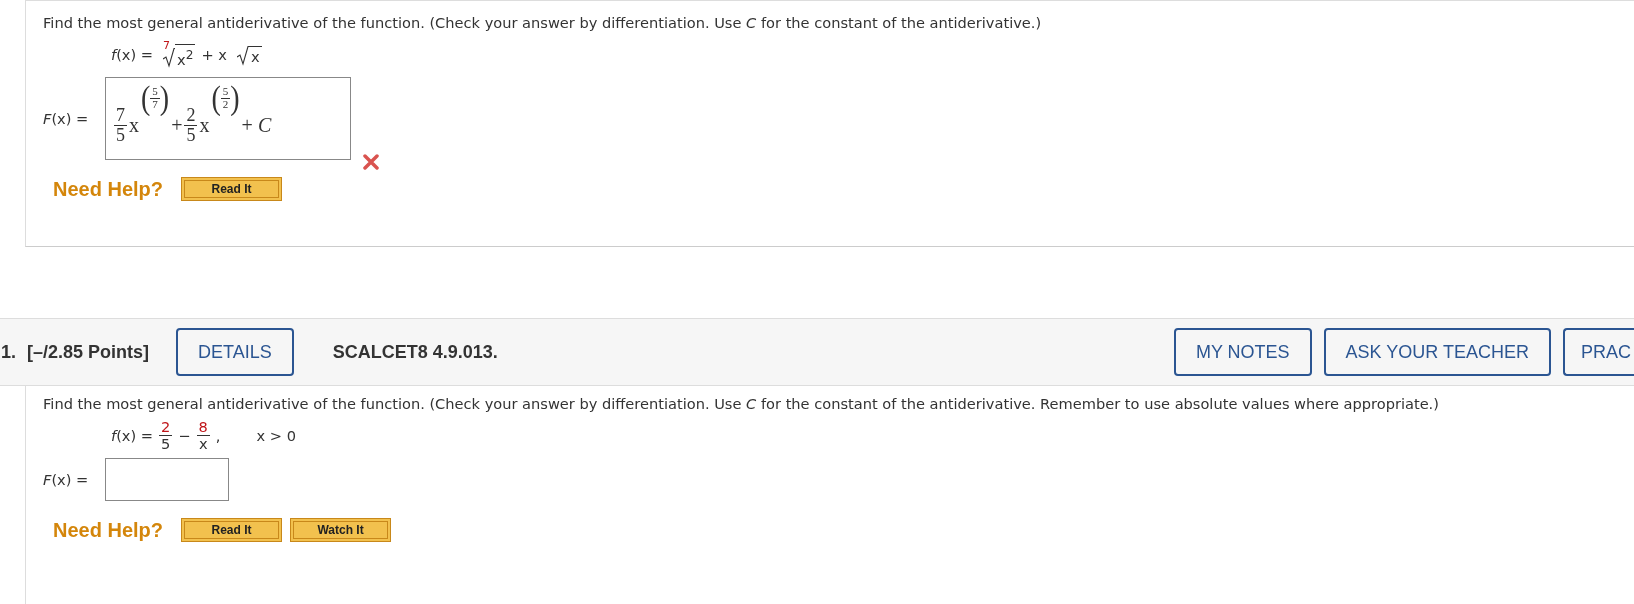 The width and height of the screenshot is (1634, 604). What do you see at coordinates (341, 530) in the screenshot?
I see `help-button: Watch It` at bounding box center [341, 530].